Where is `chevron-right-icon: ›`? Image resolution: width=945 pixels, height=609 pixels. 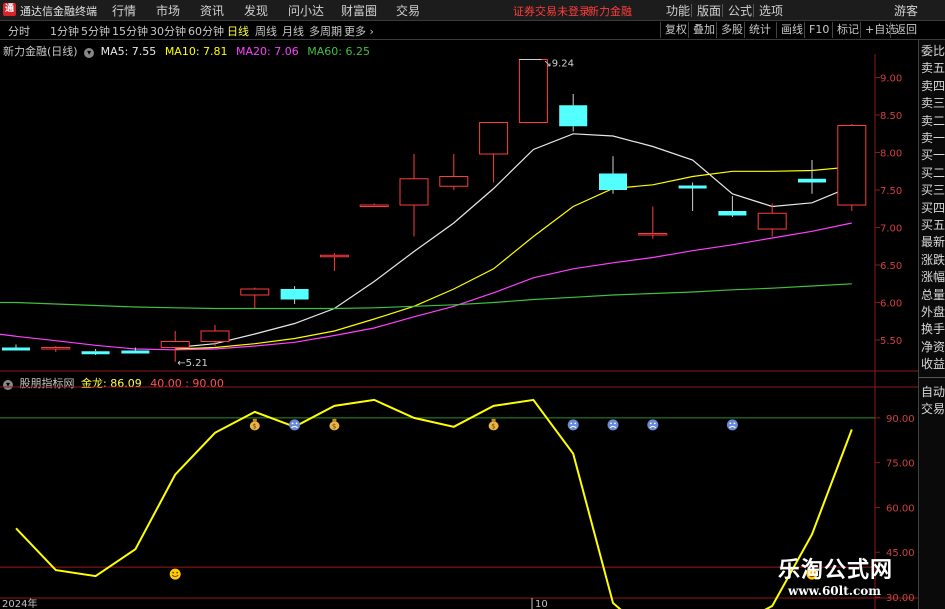 chevron-right-icon: › is located at coordinates (371, 31).